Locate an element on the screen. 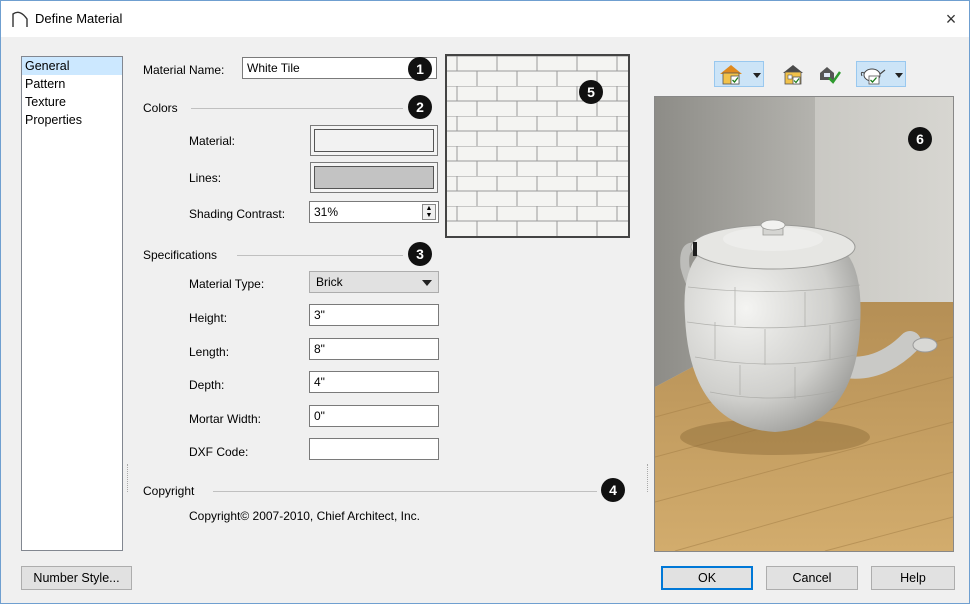 This screenshot has height=604, width=970. object-preview-button is located at coordinates (881, 74).